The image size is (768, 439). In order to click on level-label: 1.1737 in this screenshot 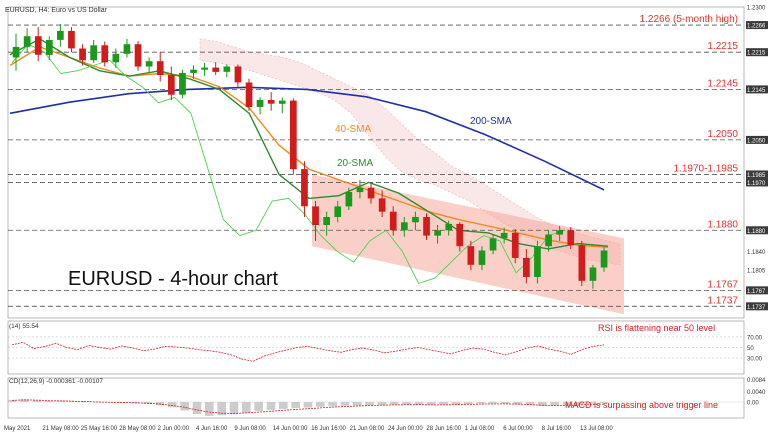, I will do `click(722, 300)`.